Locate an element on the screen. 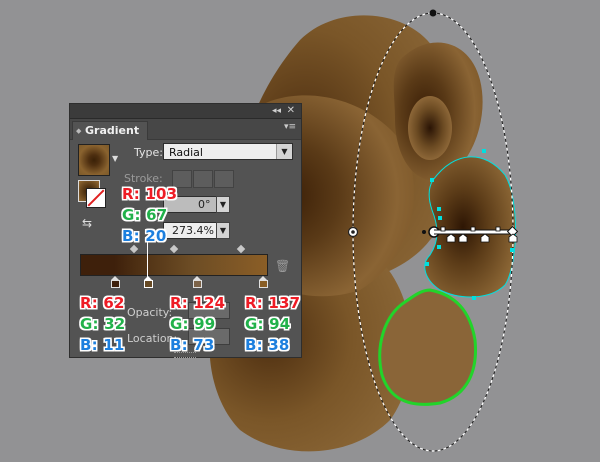  gradient-radius-handle is located at coordinates (433, 13).